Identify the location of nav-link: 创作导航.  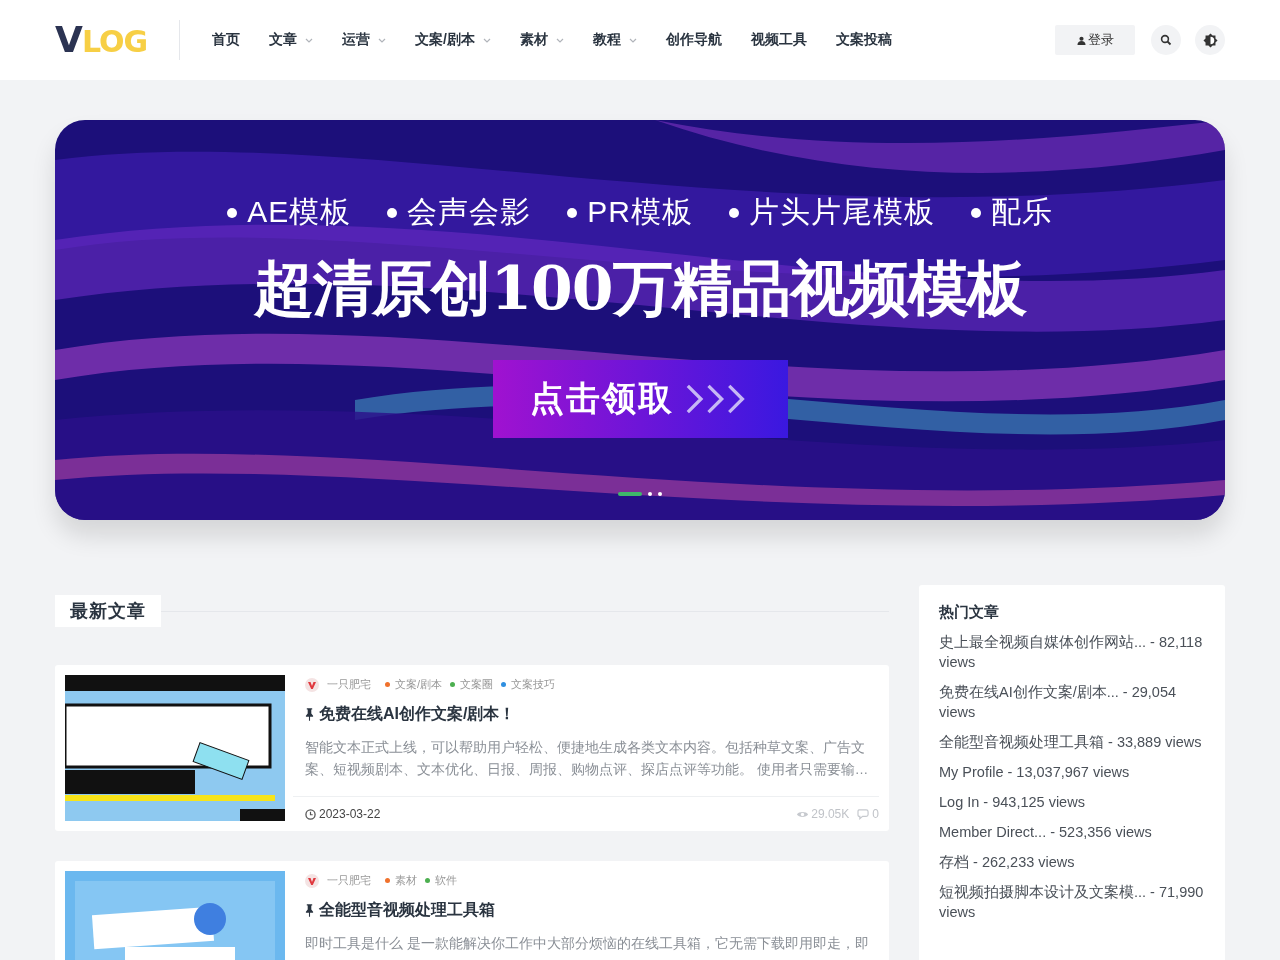
(693, 40).